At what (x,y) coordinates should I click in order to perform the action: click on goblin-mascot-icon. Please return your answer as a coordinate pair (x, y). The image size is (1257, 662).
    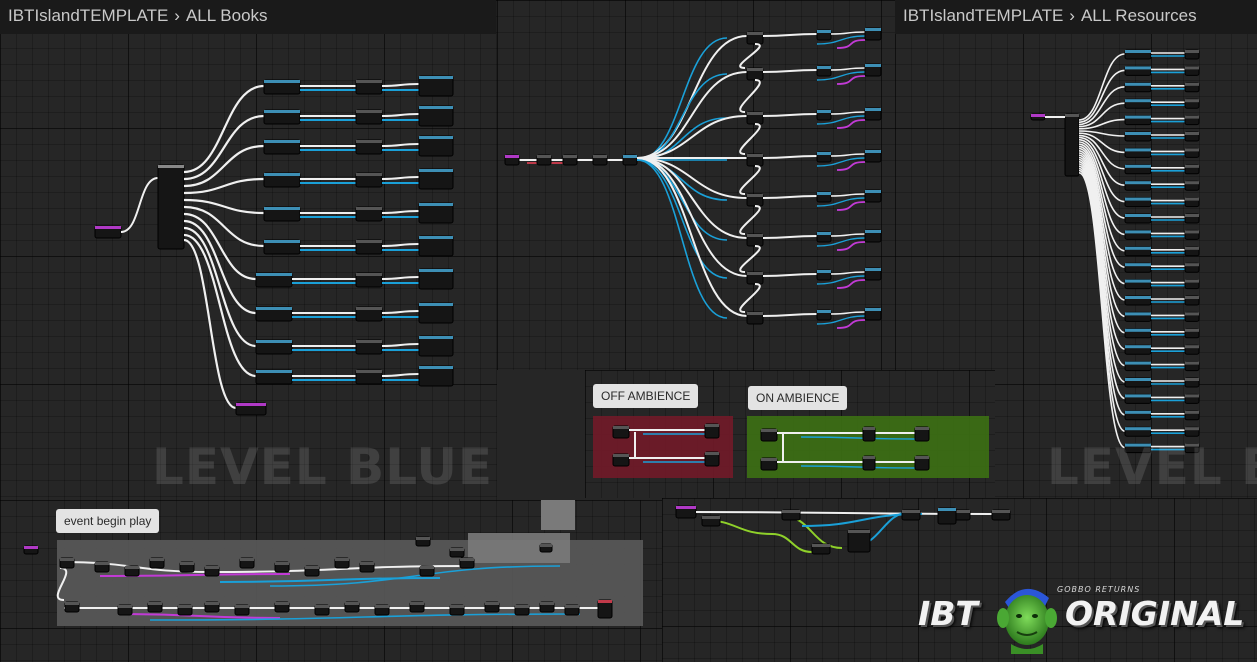
    Looking at the image, I should click on (1027, 621).